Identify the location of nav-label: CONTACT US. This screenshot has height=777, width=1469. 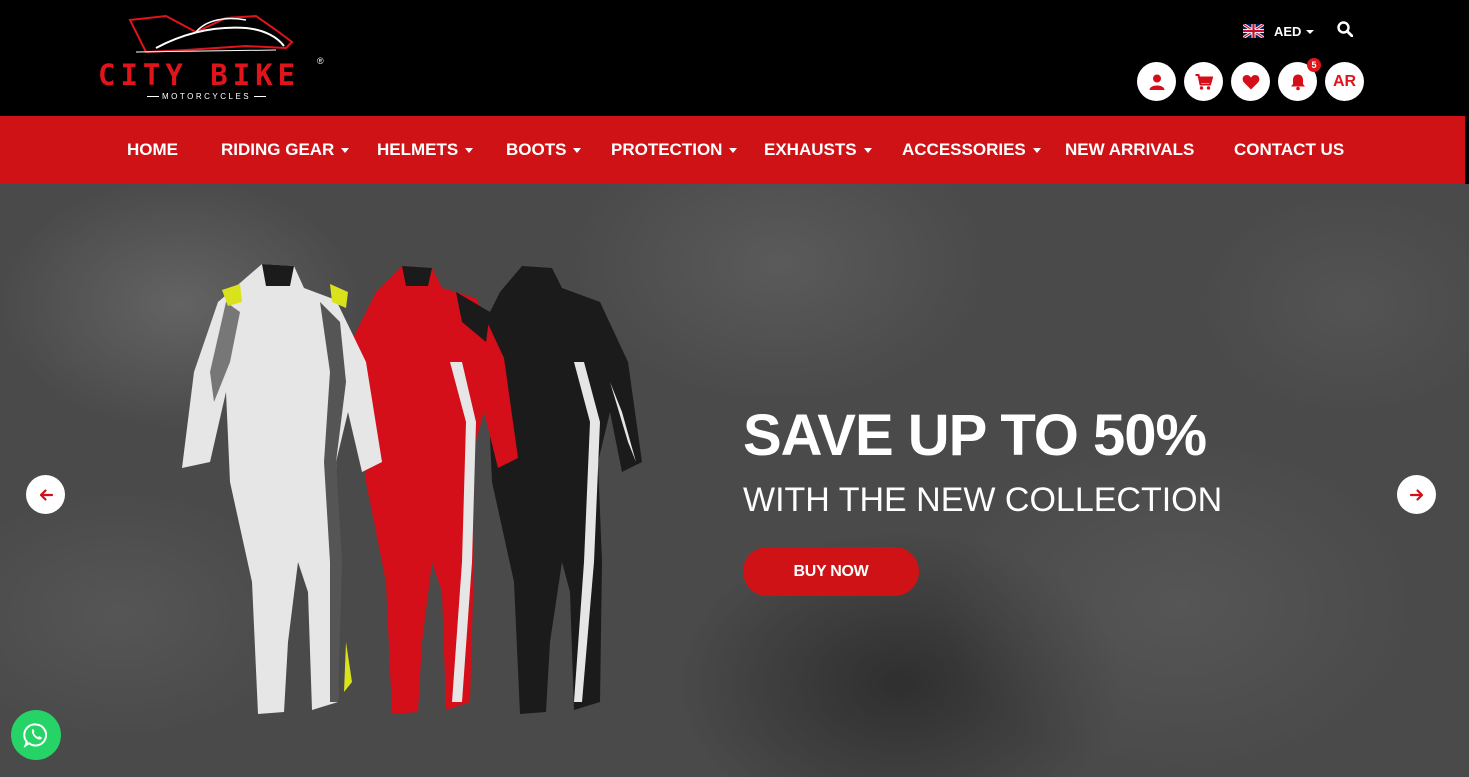
(1289, 149).